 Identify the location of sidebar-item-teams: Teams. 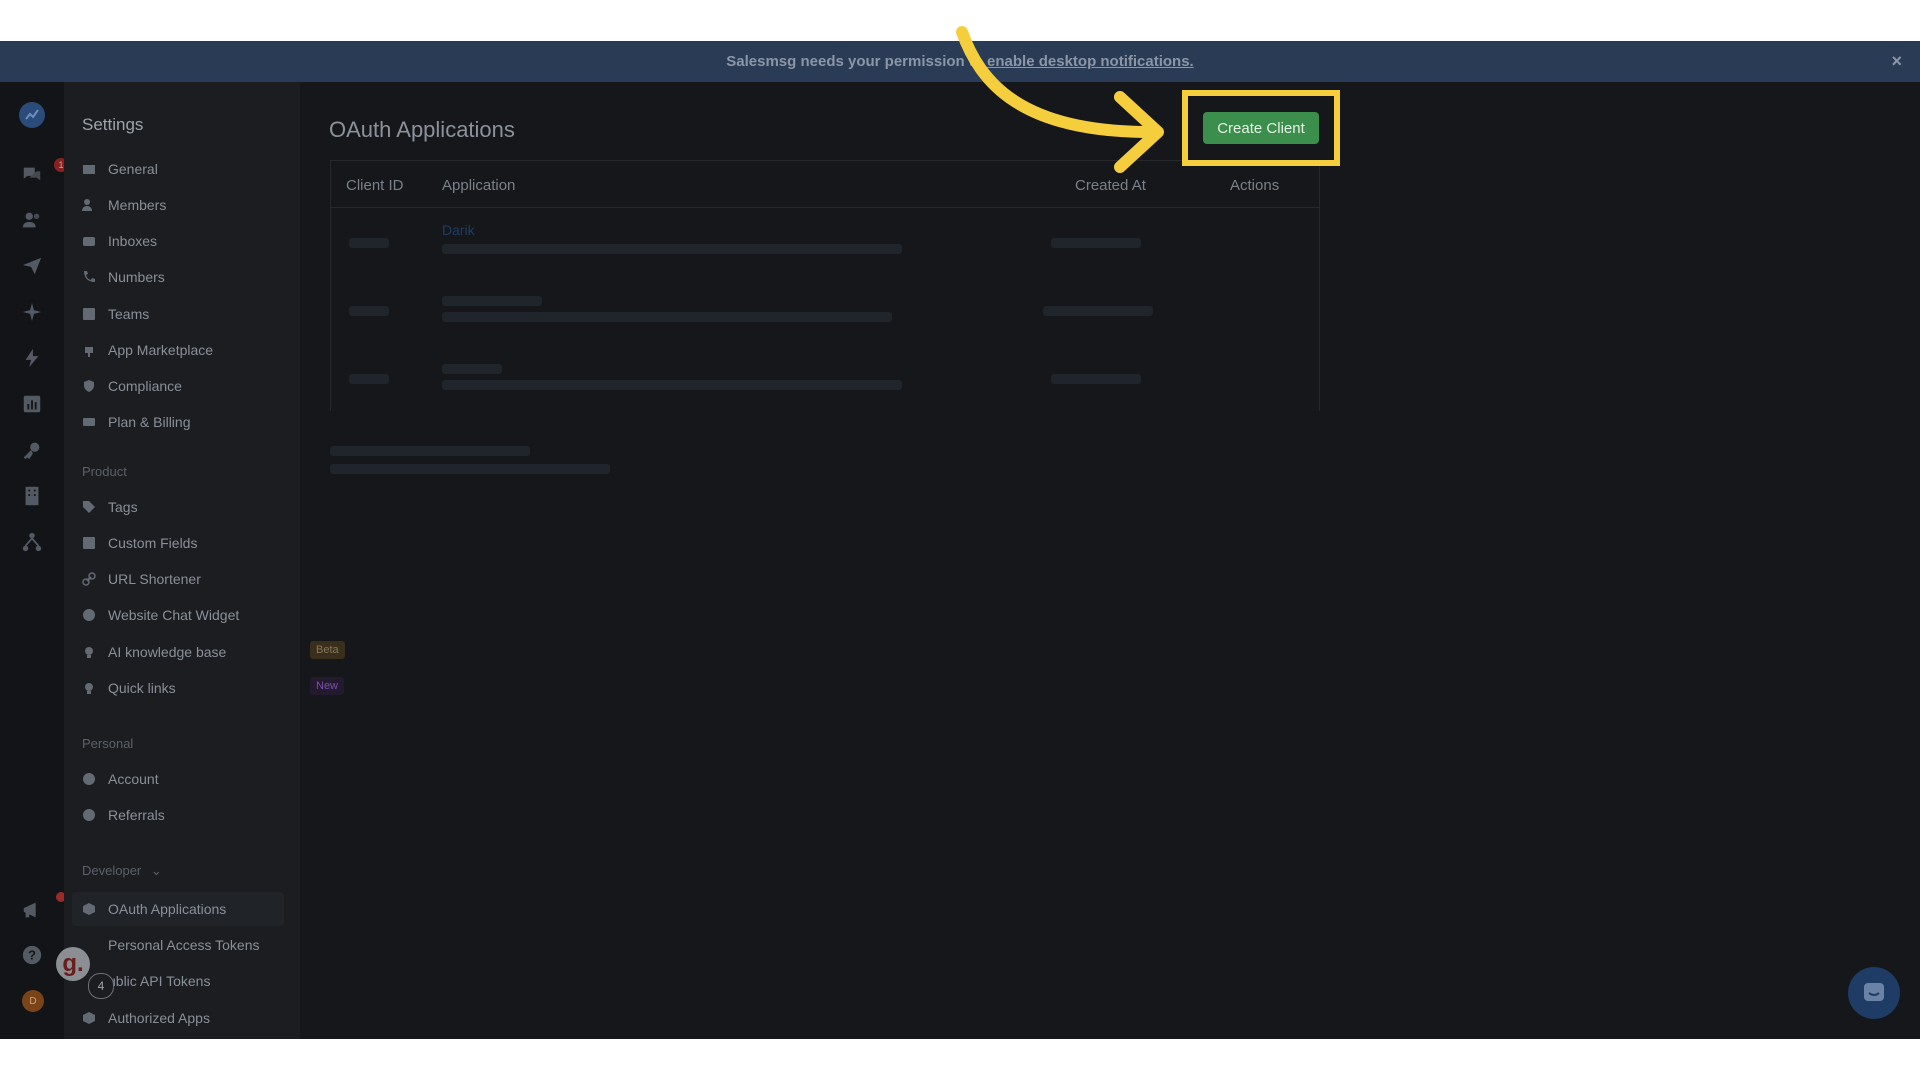
(115, 314).